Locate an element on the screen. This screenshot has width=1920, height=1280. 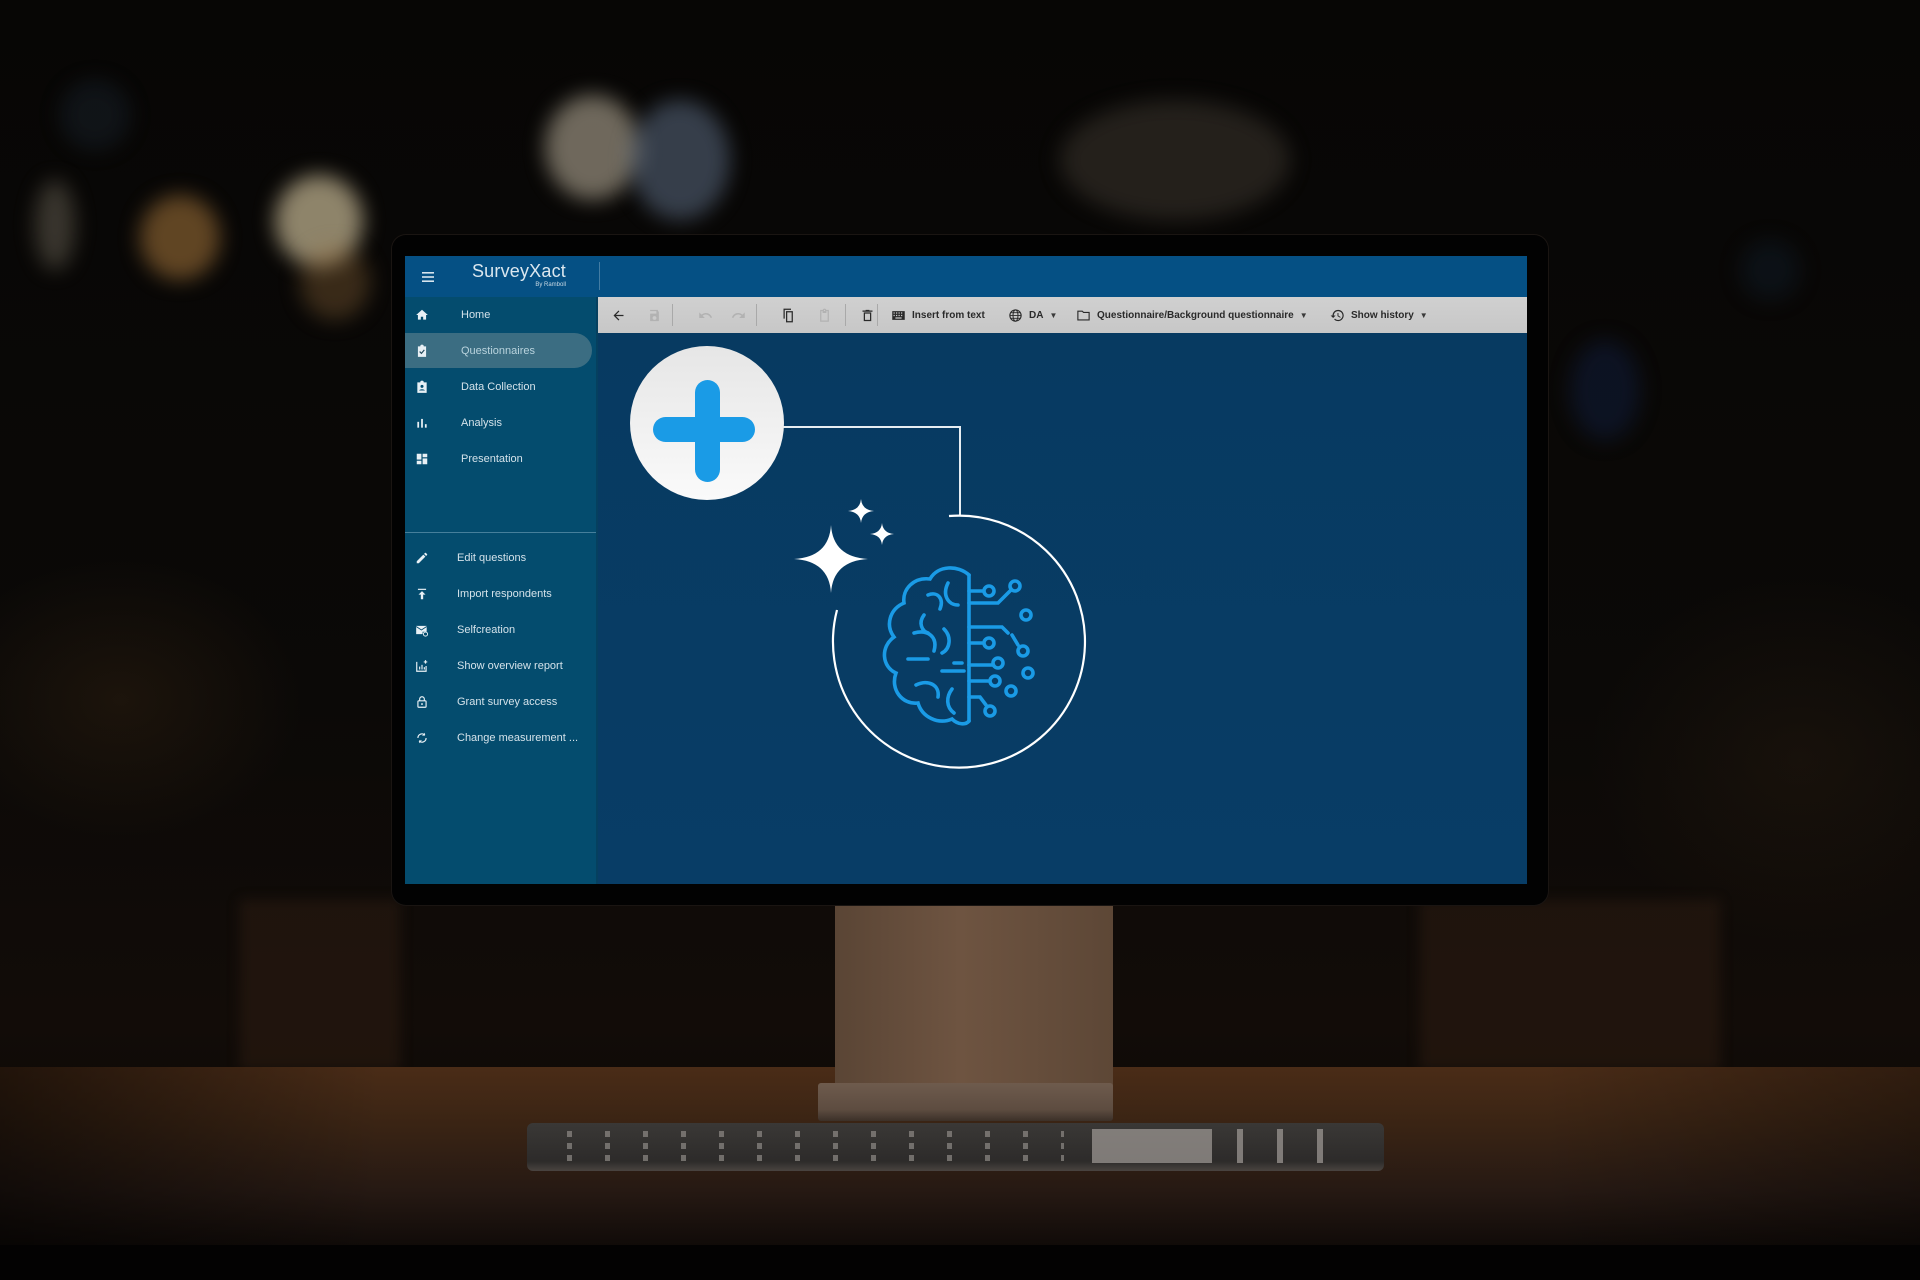
pencil-icon is located at coordinates (422, 558).